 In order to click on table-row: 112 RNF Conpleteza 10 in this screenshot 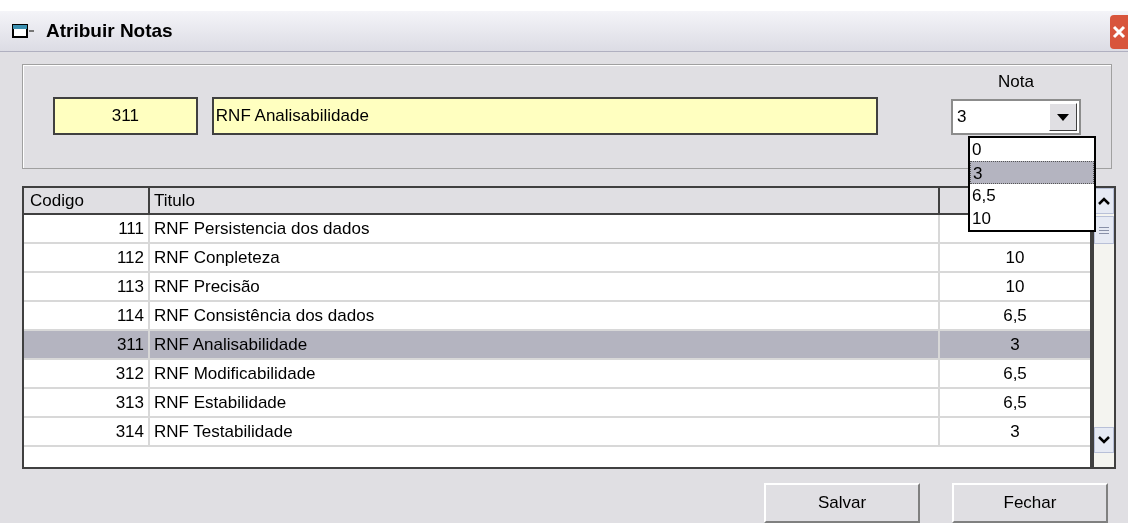, I will do `click(557, 258)`.